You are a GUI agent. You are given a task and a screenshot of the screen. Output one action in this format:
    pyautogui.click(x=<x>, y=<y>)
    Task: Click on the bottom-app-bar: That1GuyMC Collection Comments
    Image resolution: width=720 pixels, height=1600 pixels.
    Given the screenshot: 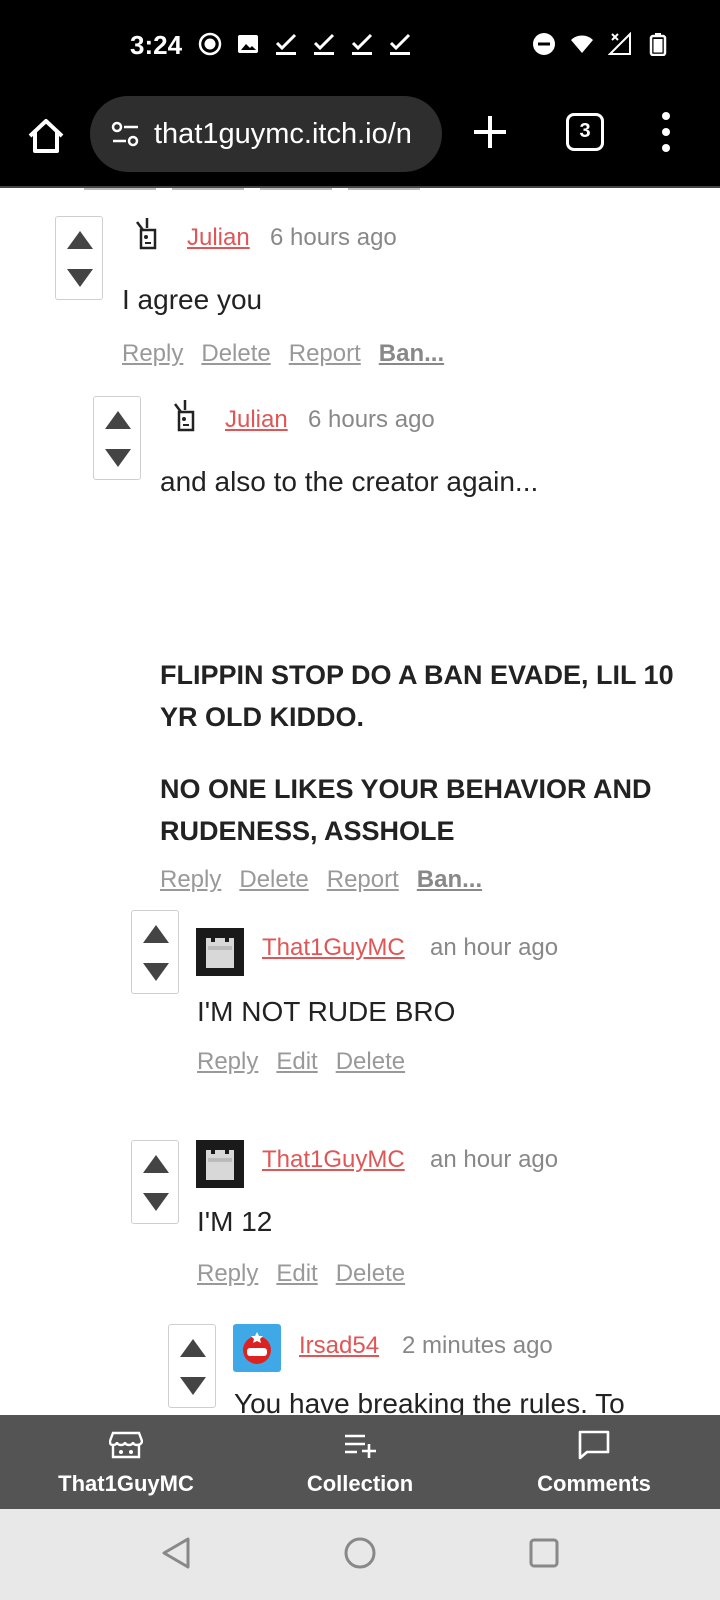 What is the action you would take?
    pyautogui.click(x=360, y=1462)
    